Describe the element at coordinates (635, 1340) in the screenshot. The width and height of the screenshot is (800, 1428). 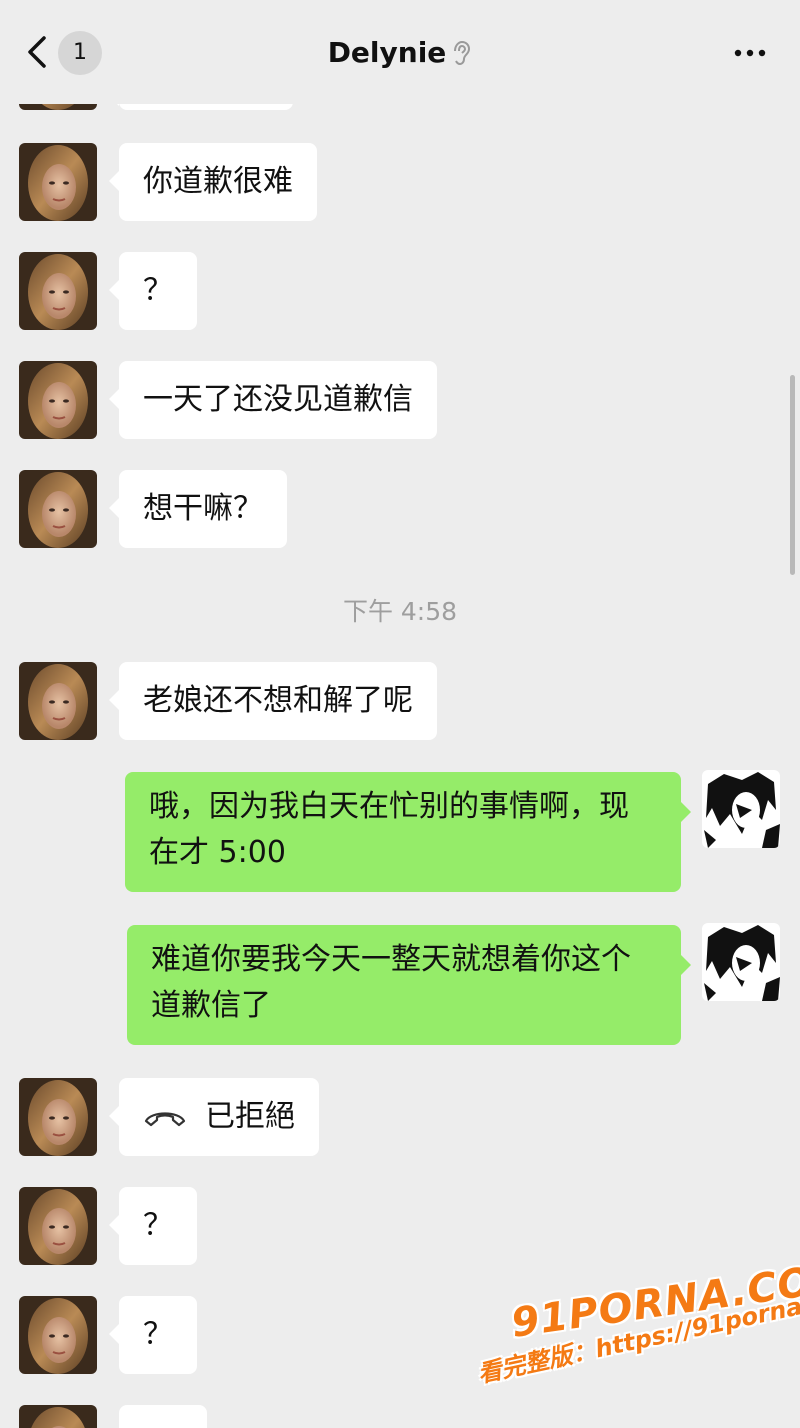
I see `watermark: 91PORNA.COM 看完整版：https://91porna80.com` at that location.